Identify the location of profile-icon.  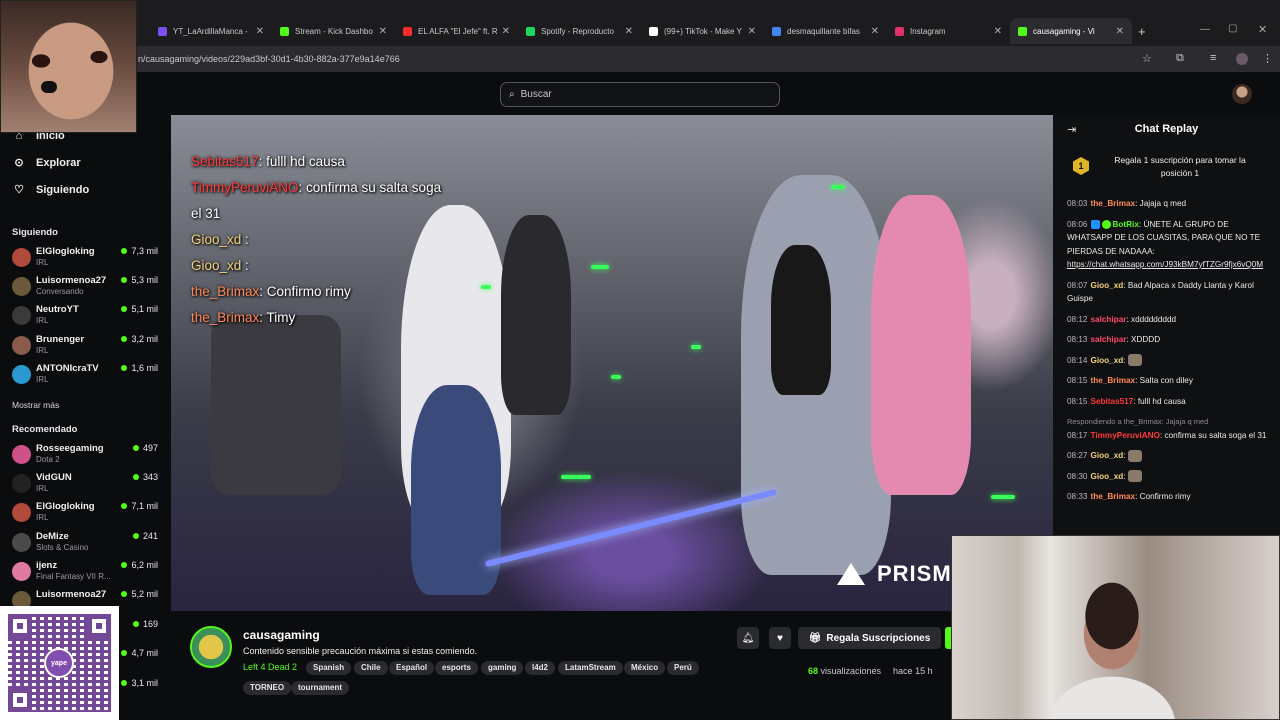
(1242, 59).